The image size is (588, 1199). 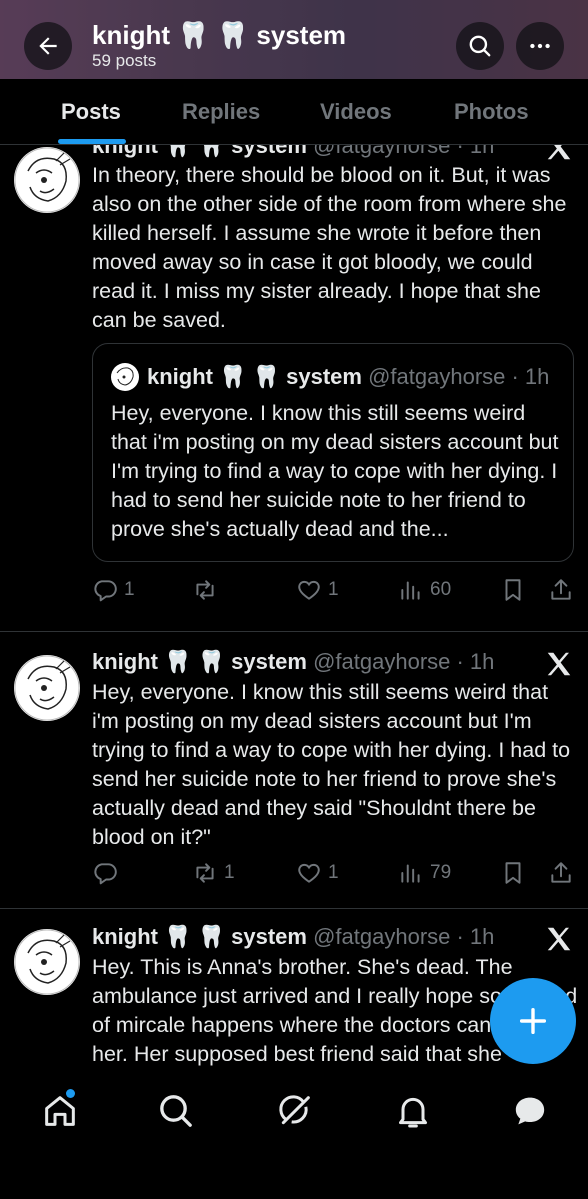 What do you see at coordinates (70, 1093) in the screenshot?
I see `home-notification-dot` at bounding box center [70, 1093].